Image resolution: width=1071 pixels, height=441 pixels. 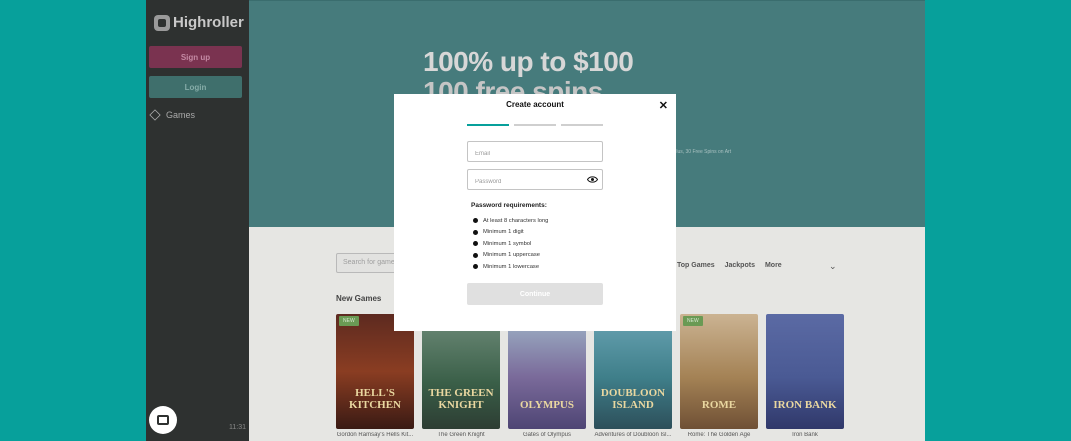 What do you see at coordinates (461, 371) in the screenshot?
I see `game-thumbnail: THE GREEN KNIGHT` at bounding box center [461, 371].